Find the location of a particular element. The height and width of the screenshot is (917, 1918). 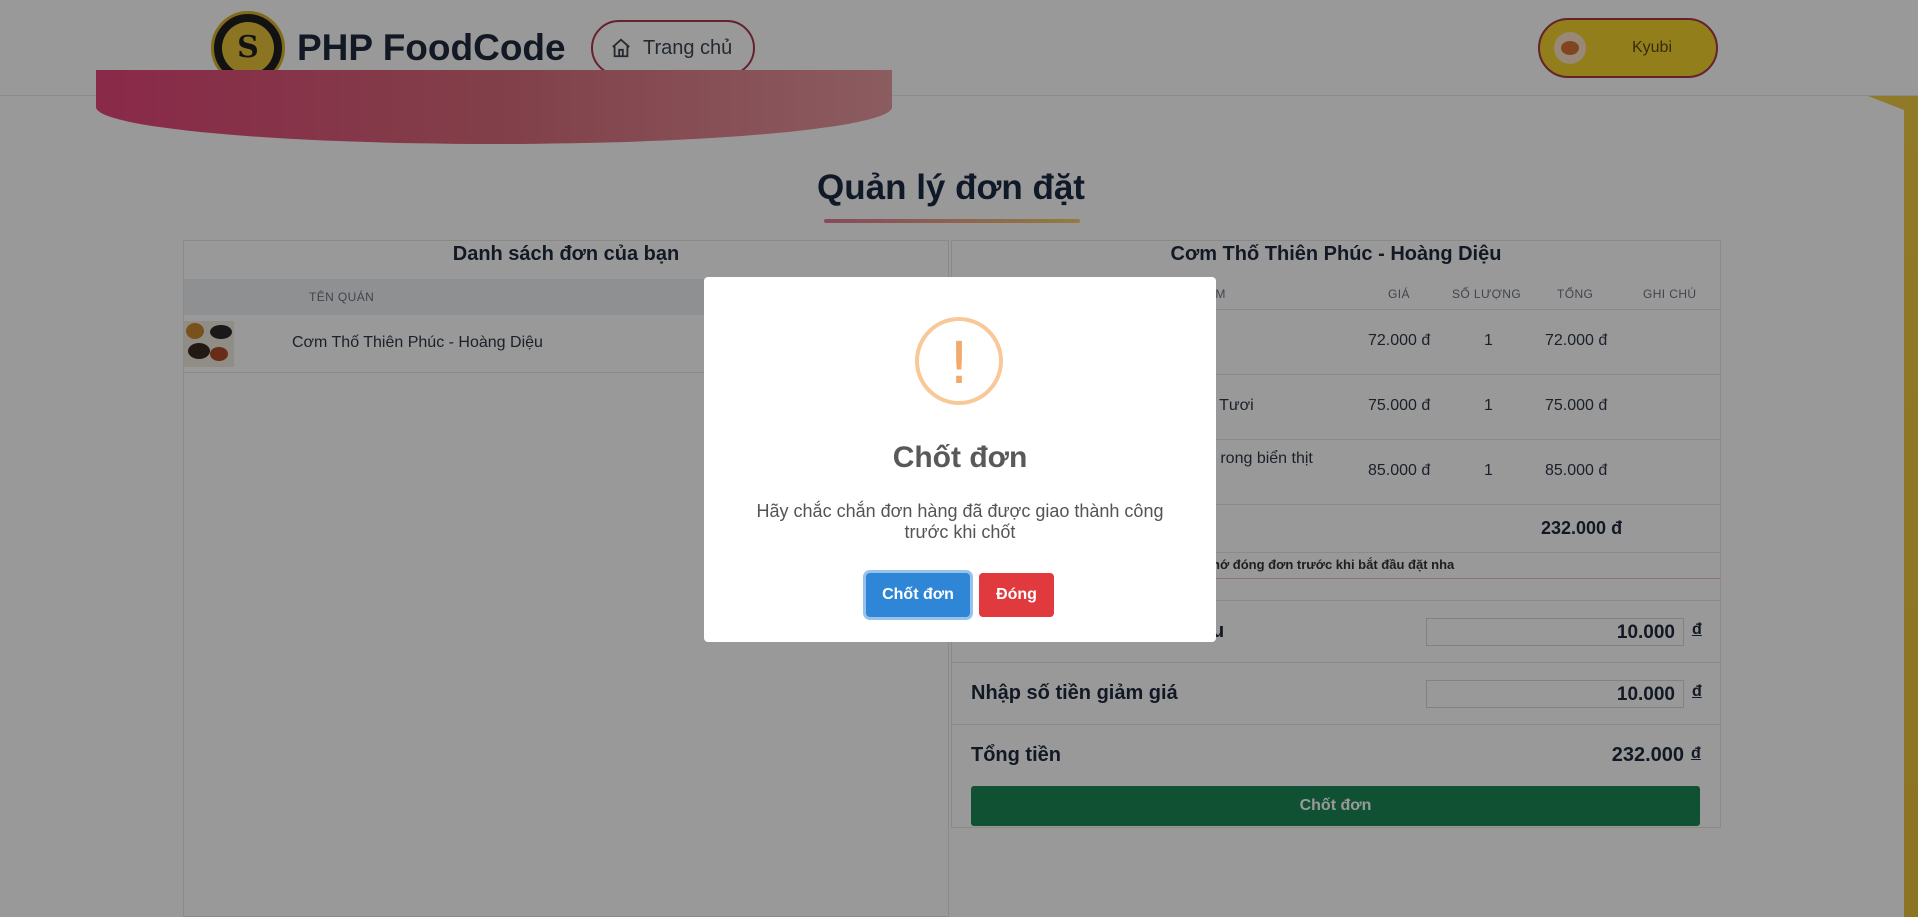

confirm-button: Chốt đơn is located at coordinates (918, 595).